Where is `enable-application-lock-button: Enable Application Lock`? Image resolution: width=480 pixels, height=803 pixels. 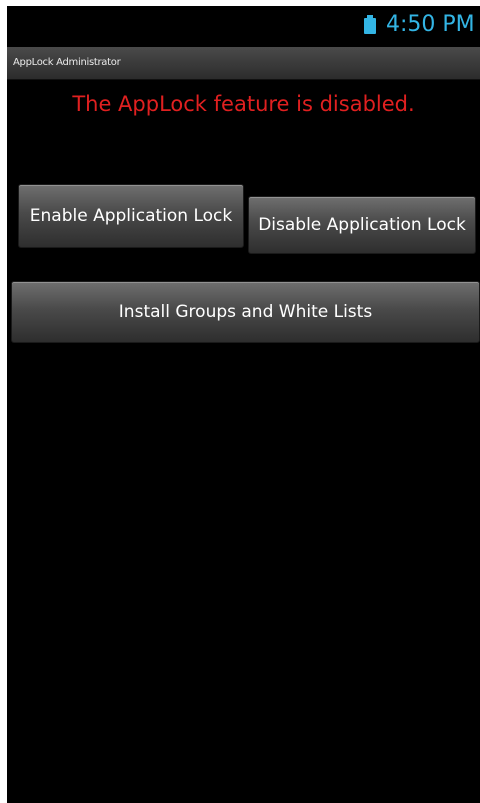
enable-application-lock-button: Enable Application Lock is located at coordinates (131, 216).